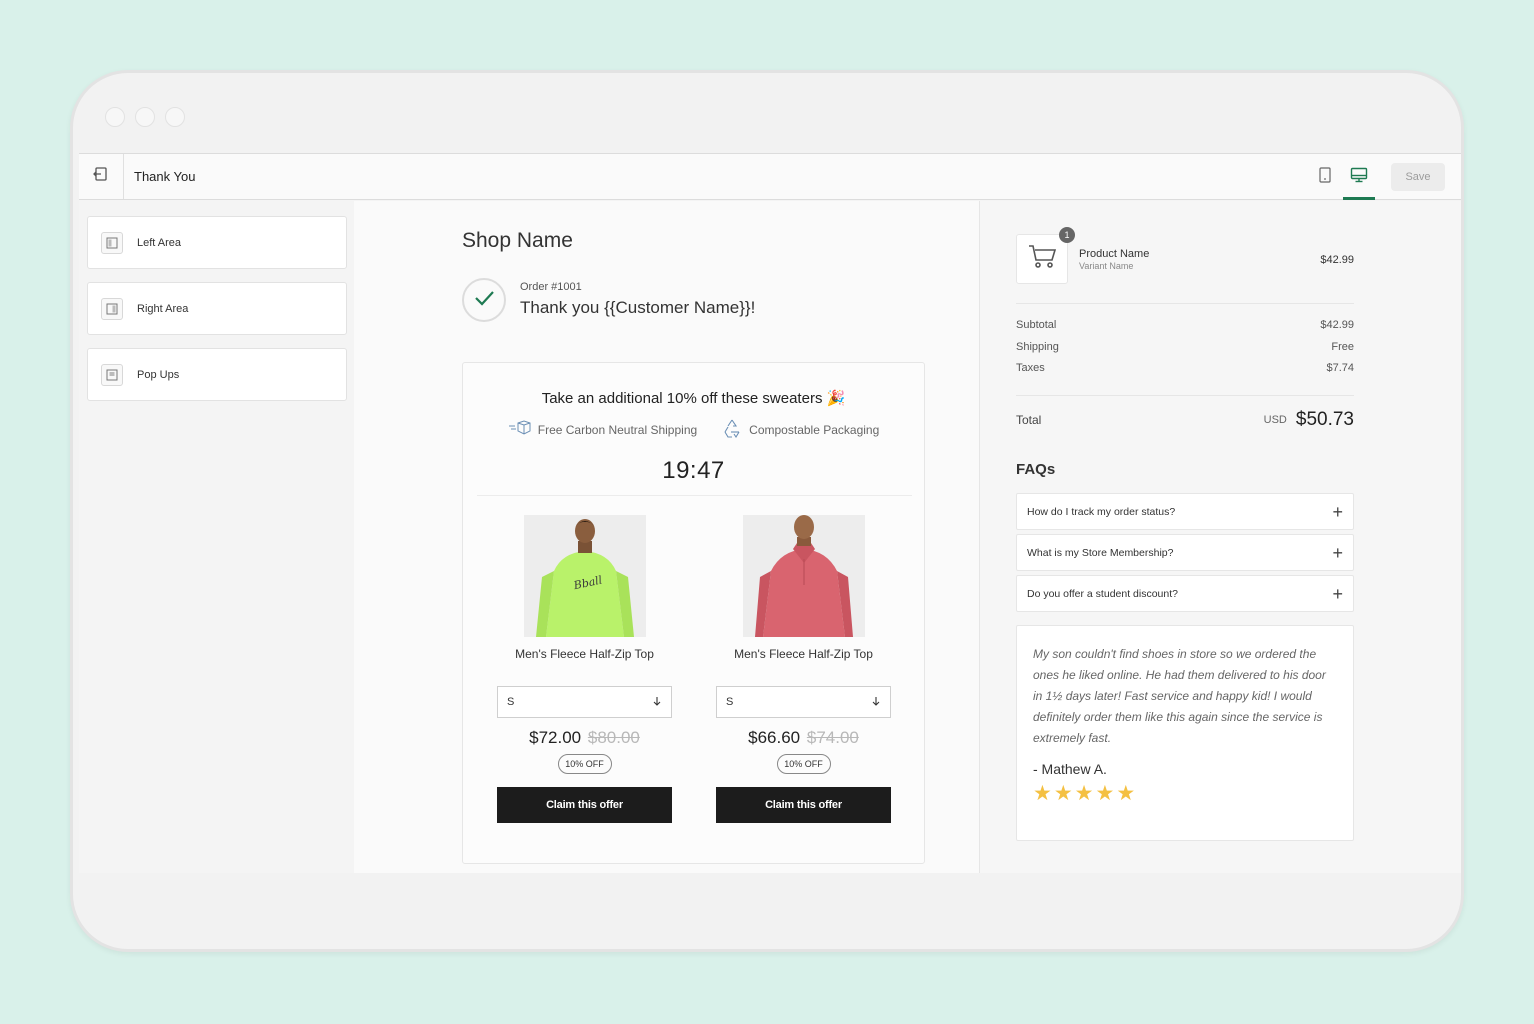  I want to click on product-image: Bball, so click(584, 576).